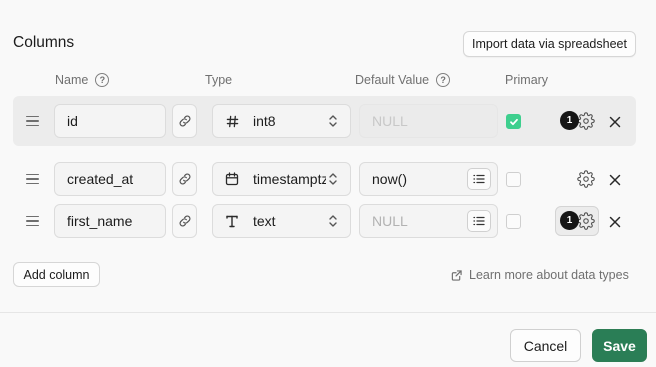 The width and height of the screenshot is (656, 367). I want to click on column-type-select: timestamptz, so click(281, 179).